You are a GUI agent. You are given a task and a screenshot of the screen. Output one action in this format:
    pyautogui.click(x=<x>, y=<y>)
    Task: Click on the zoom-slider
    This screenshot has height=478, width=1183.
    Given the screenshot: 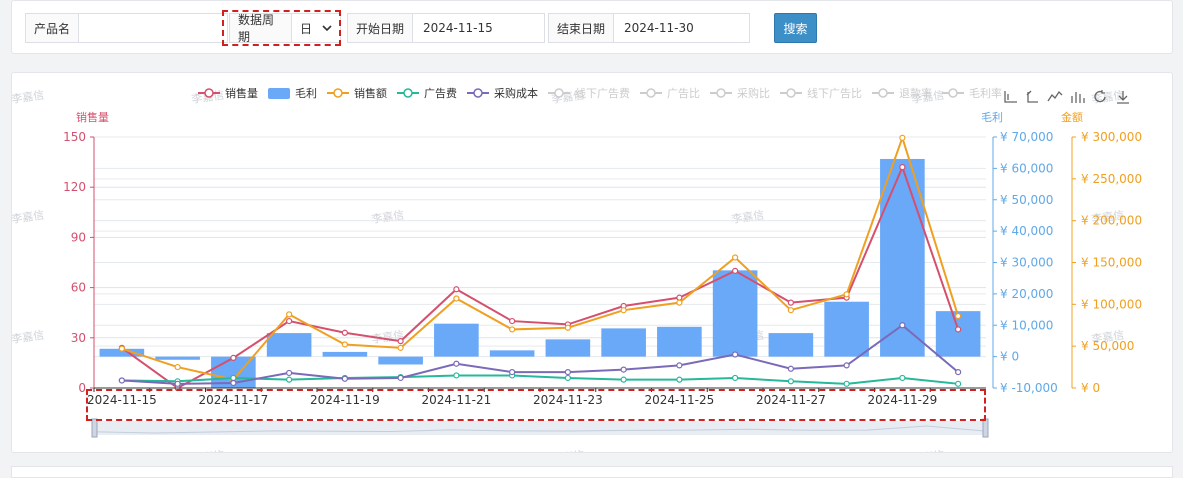 What is the action you would take?
    pyautogui.click(x=540, y=428)
    